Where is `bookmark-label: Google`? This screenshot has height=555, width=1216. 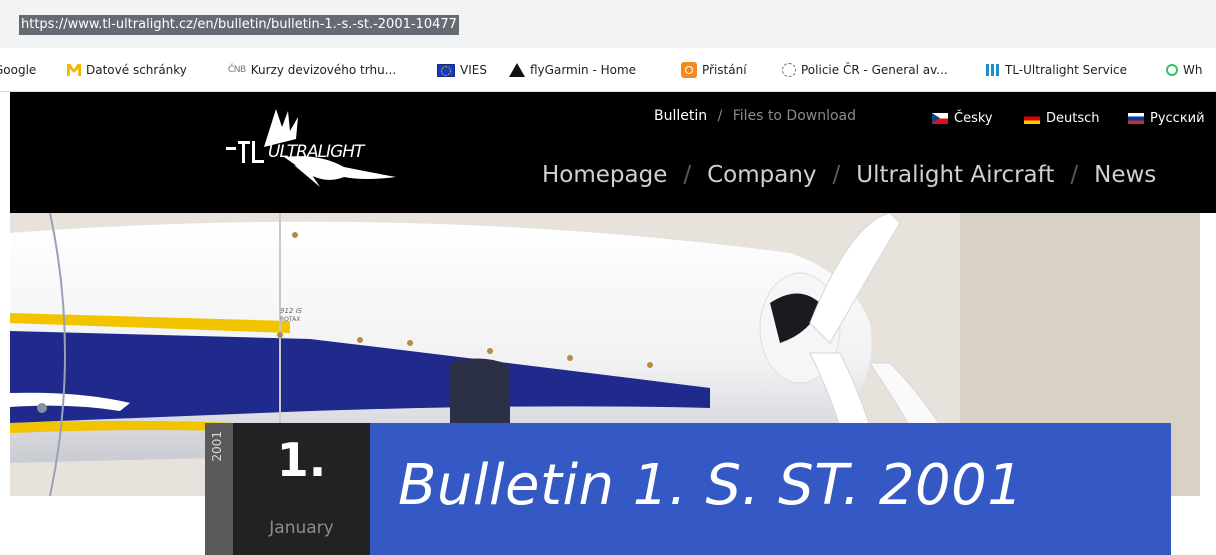
bookmark-label: Google is located at coordinates (18, 70).